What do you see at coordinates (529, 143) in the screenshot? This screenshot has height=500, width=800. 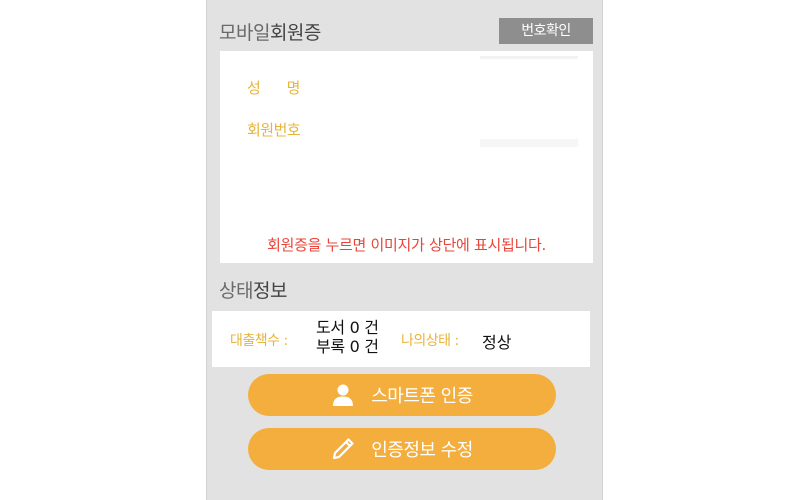 I see `member-number-value-placeholder` at bounding box center [529, 143].